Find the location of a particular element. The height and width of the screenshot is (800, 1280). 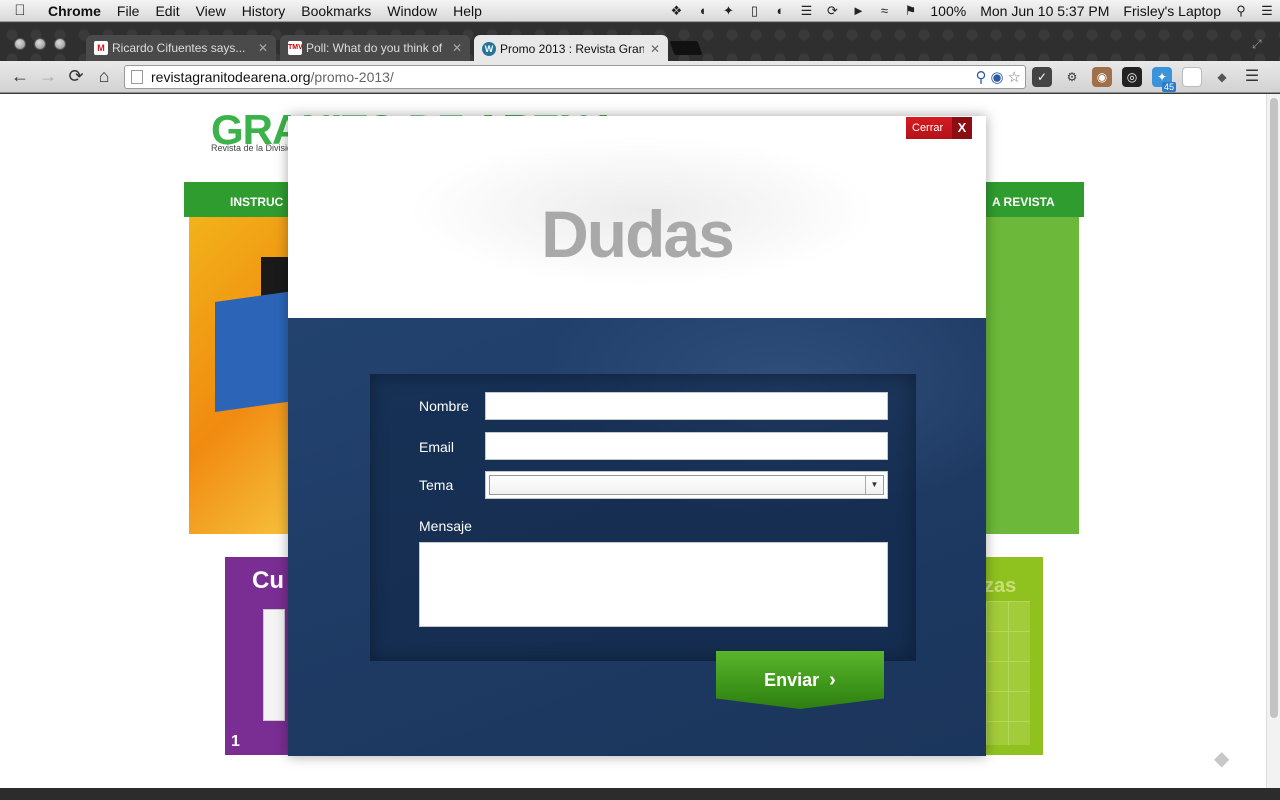

modal-title: Dudas is located at coordinates (638, 234).